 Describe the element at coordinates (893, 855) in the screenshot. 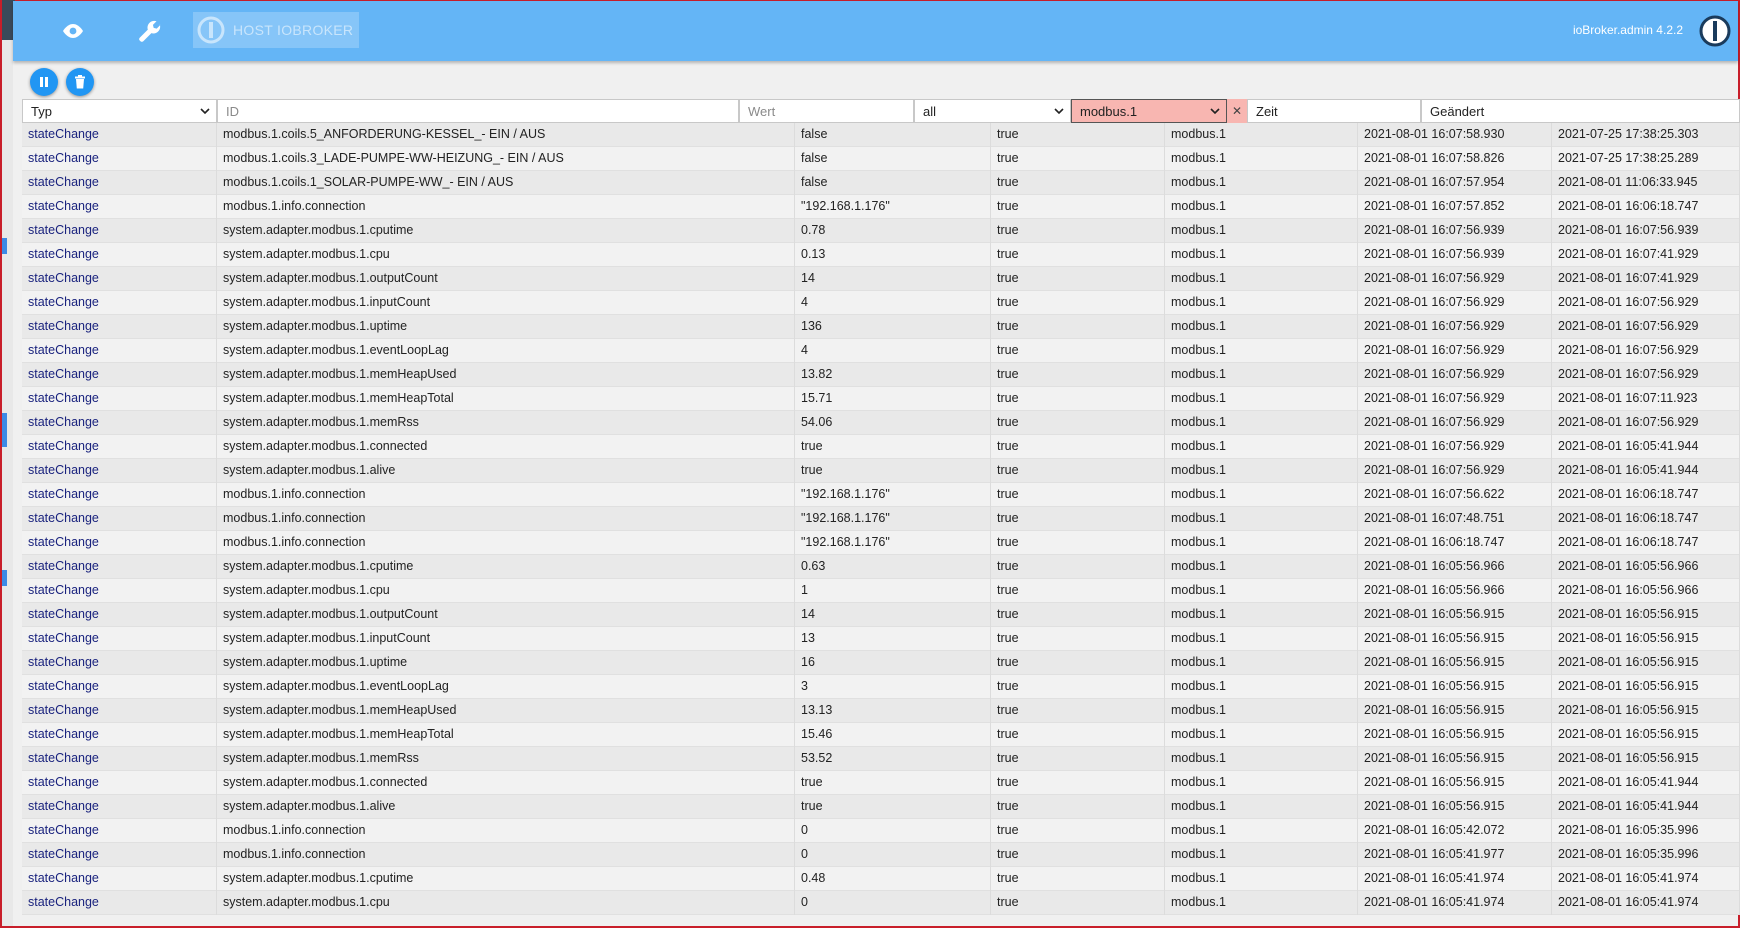

I see `value-cell: 0` at that location.